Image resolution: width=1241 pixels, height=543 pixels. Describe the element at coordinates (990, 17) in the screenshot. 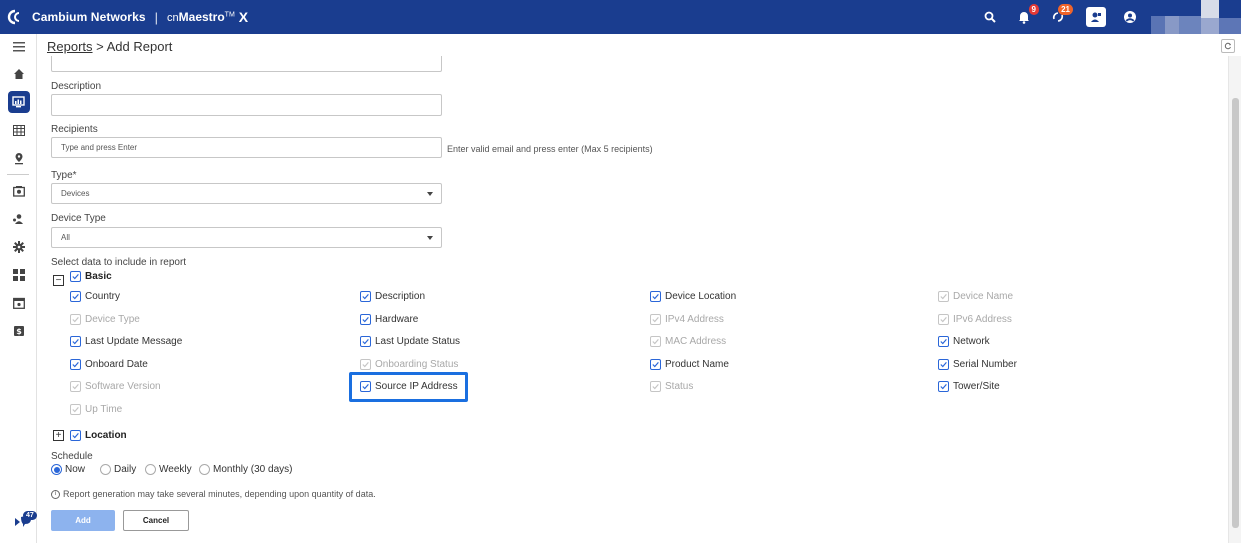

I see `search-icon` at that location.